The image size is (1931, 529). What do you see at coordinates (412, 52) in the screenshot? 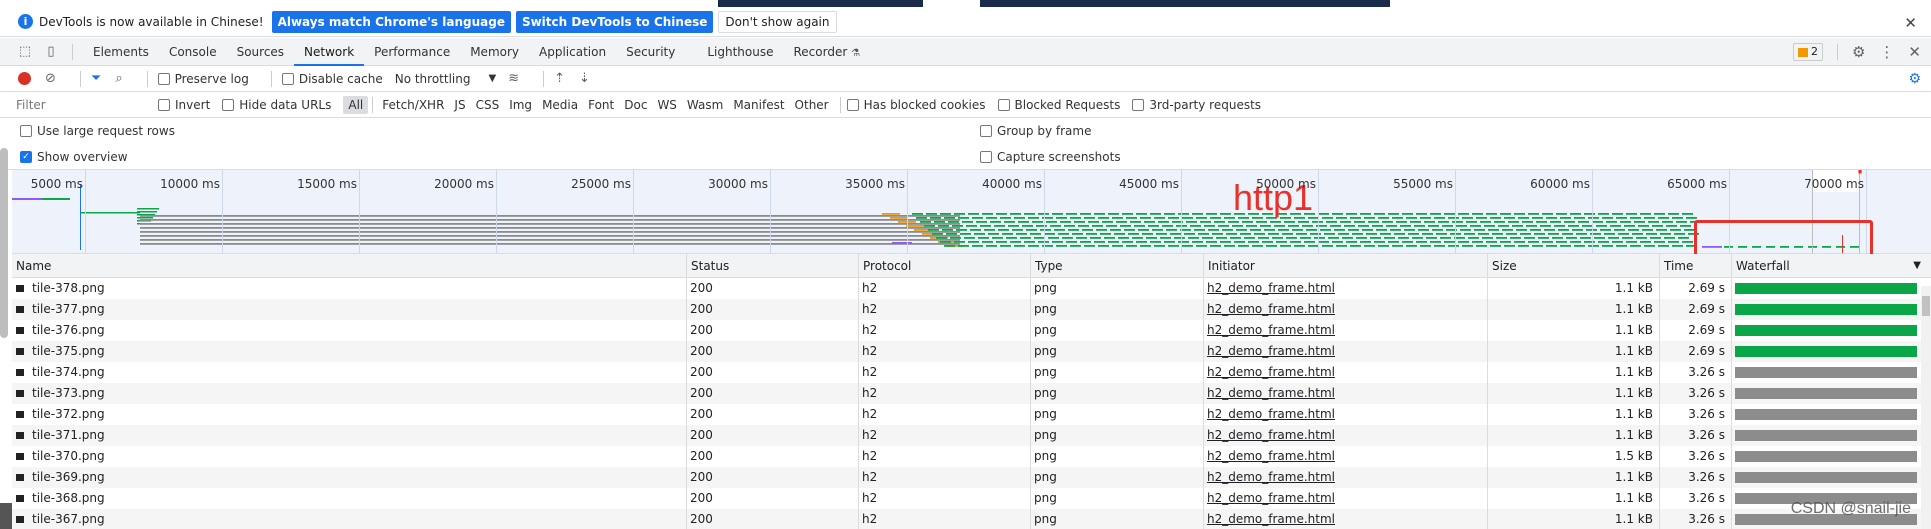
I see `tab-performance: Performance` at bounding box center [412, 52].